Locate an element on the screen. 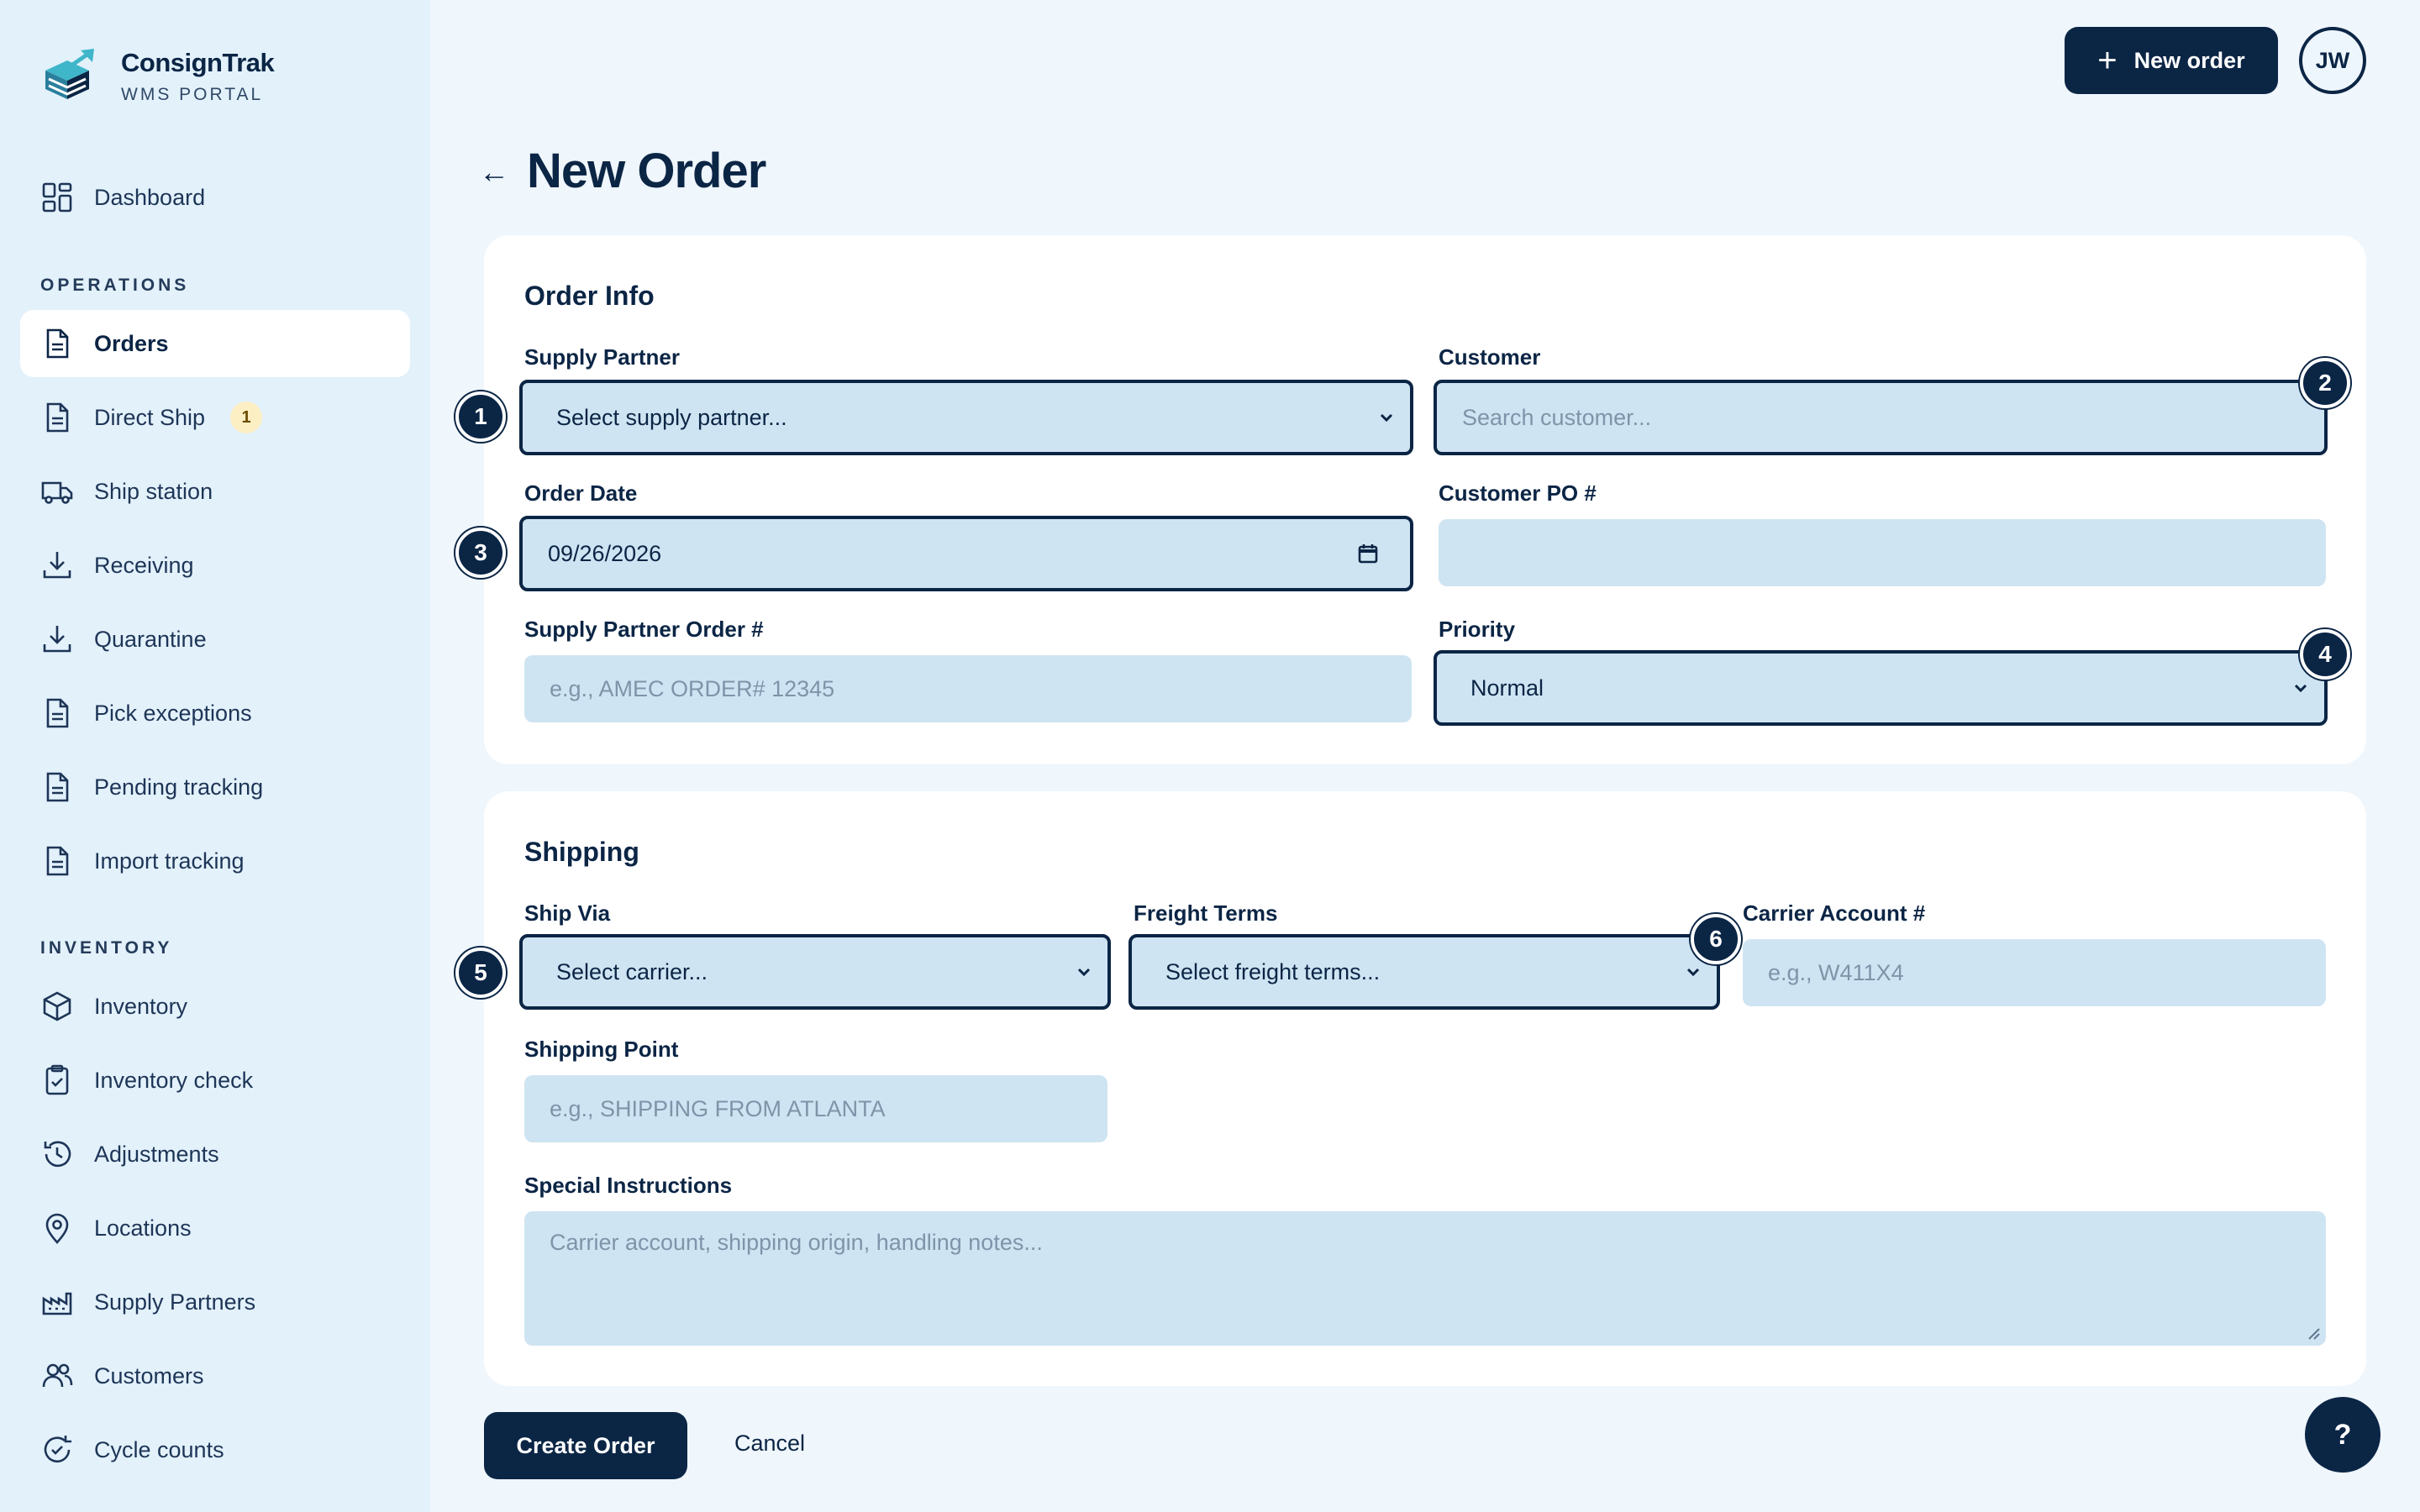 The width and height of the screenshot is (2420, 1512). customer-po-label: Customer PO # is located at coordinates (1518, 493).